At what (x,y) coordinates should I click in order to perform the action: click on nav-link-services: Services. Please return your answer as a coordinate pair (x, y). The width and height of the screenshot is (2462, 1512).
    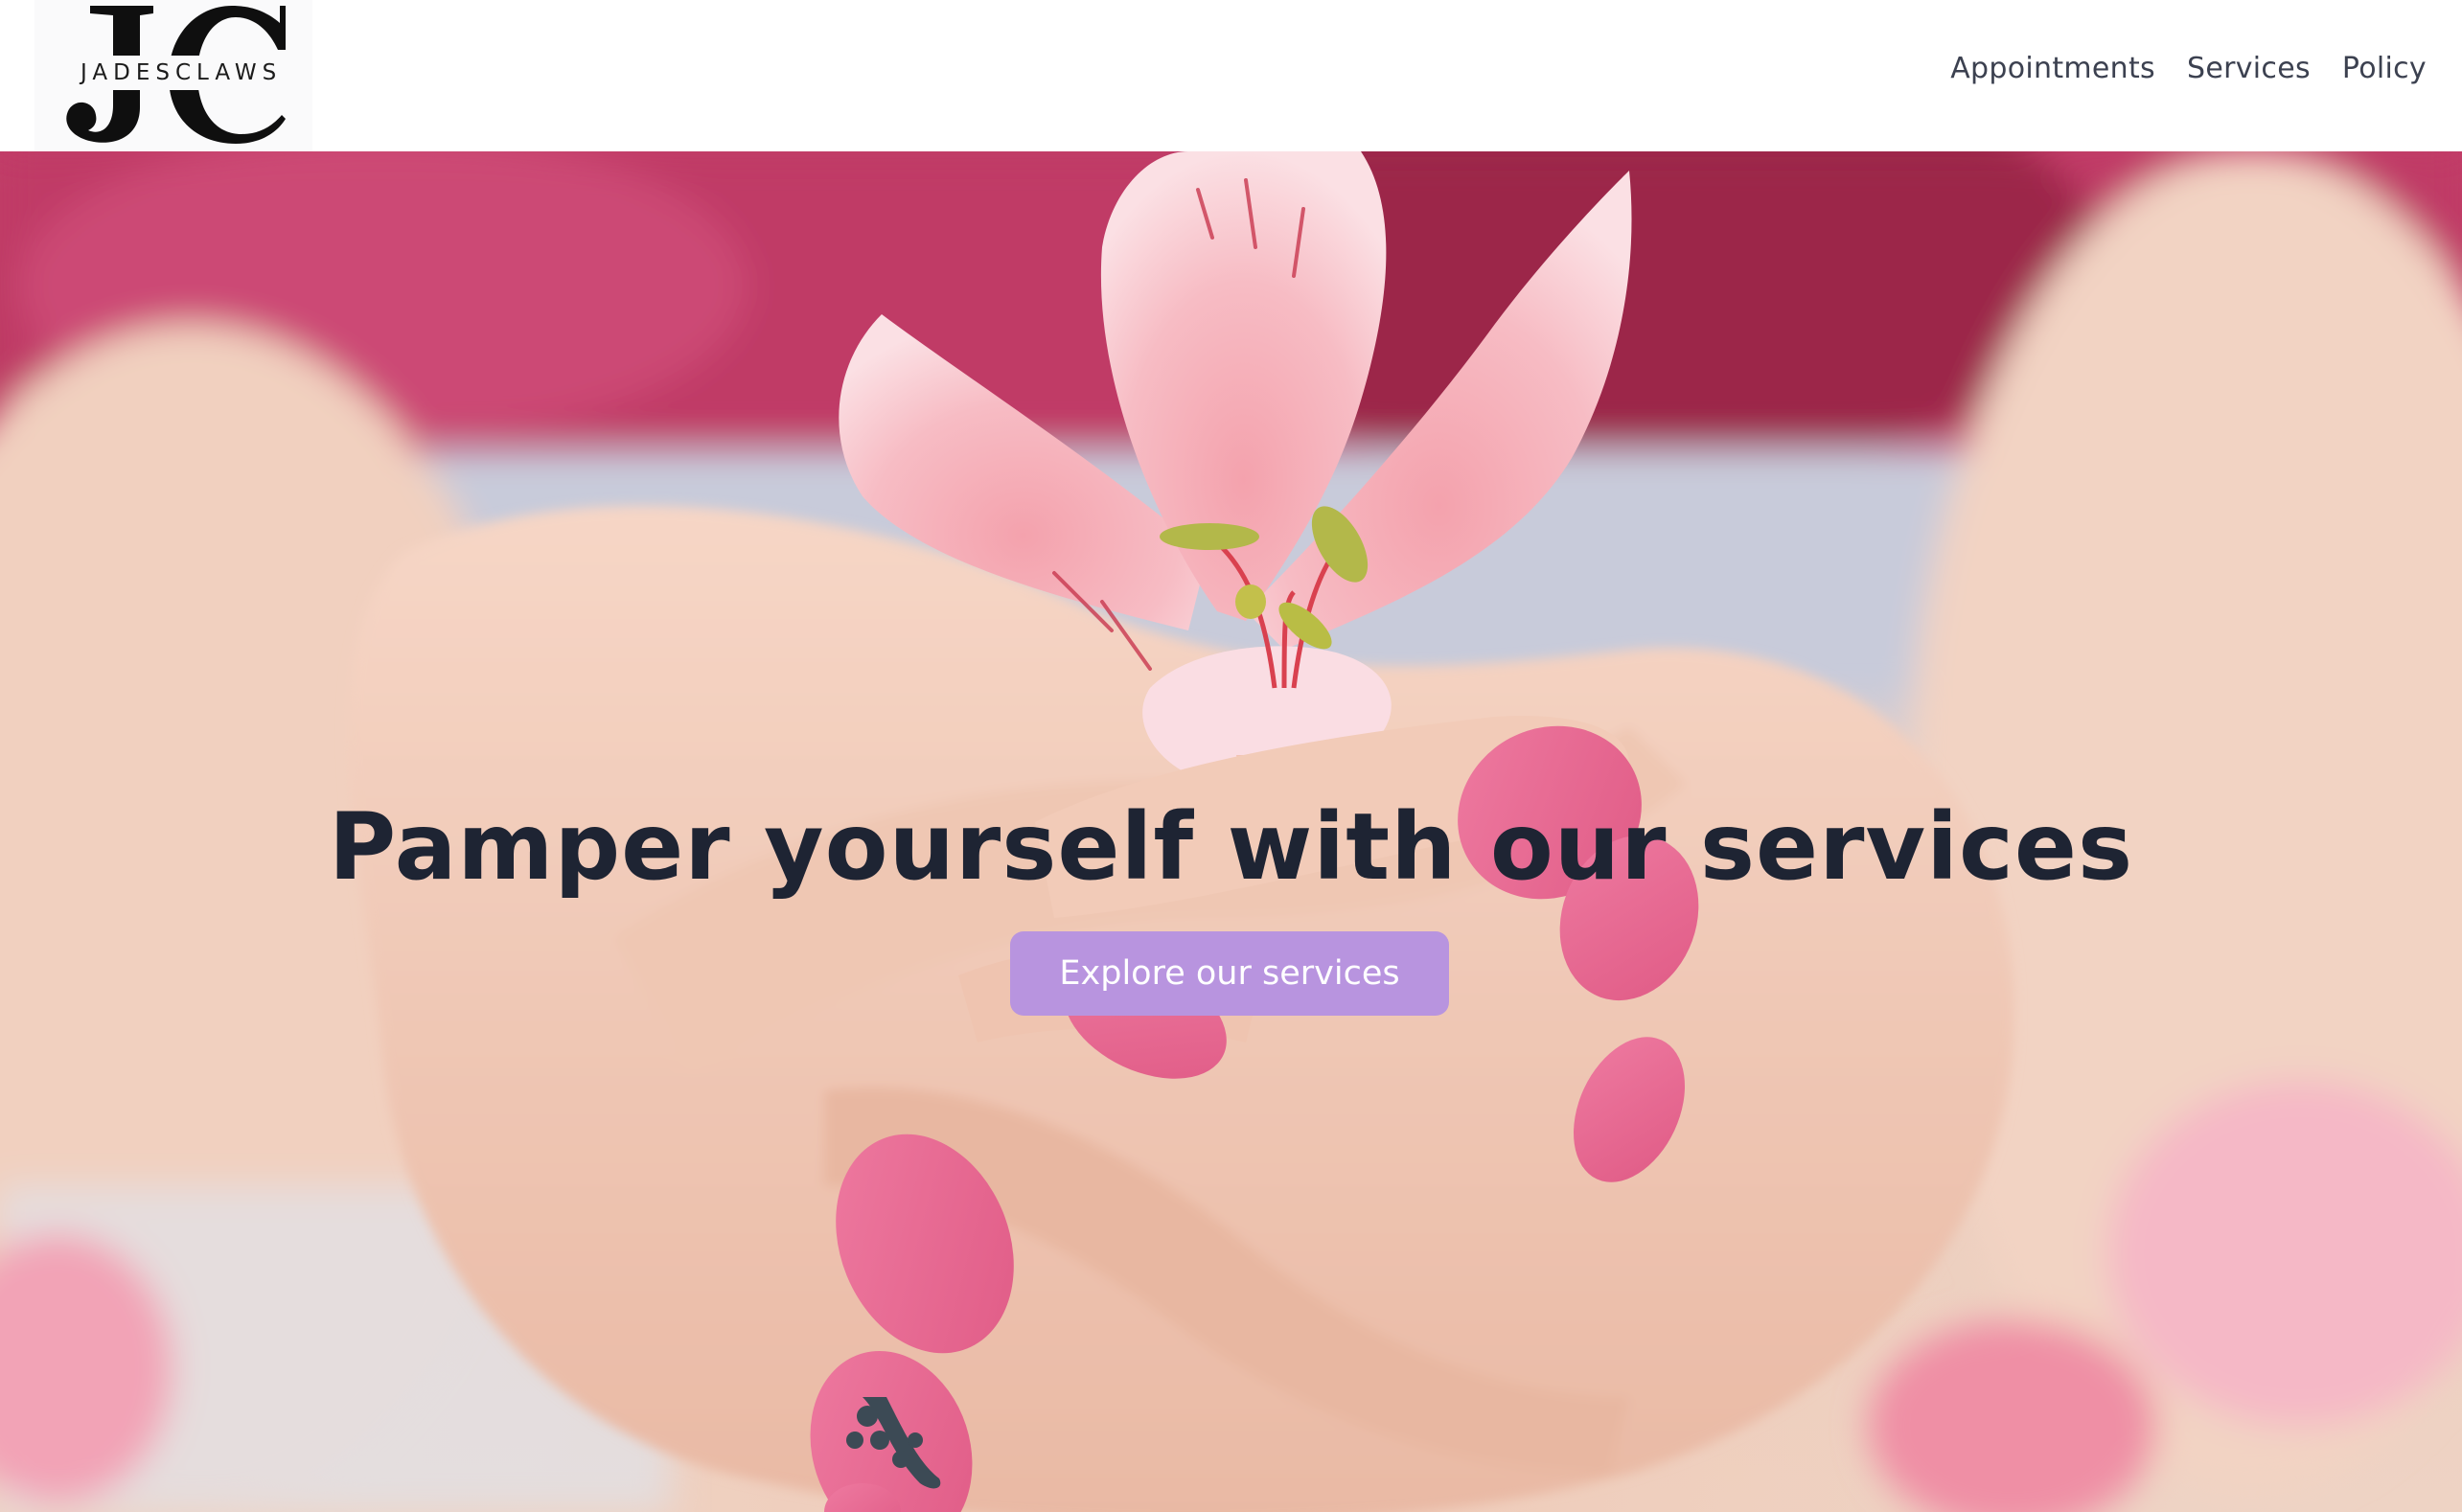
    Looking at the image, I should click on (2249, 68).